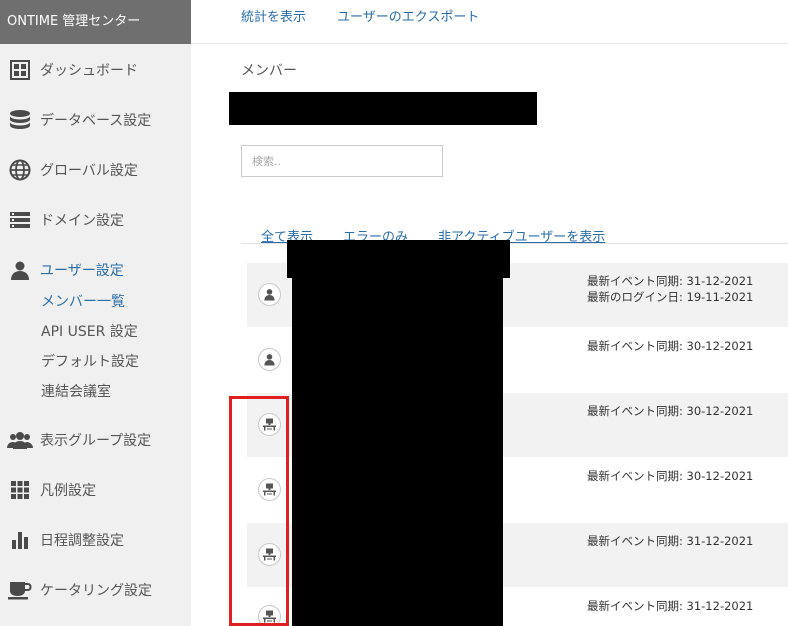  I want to click on sidebar-item-label: データベース設定, so click(96, 121).